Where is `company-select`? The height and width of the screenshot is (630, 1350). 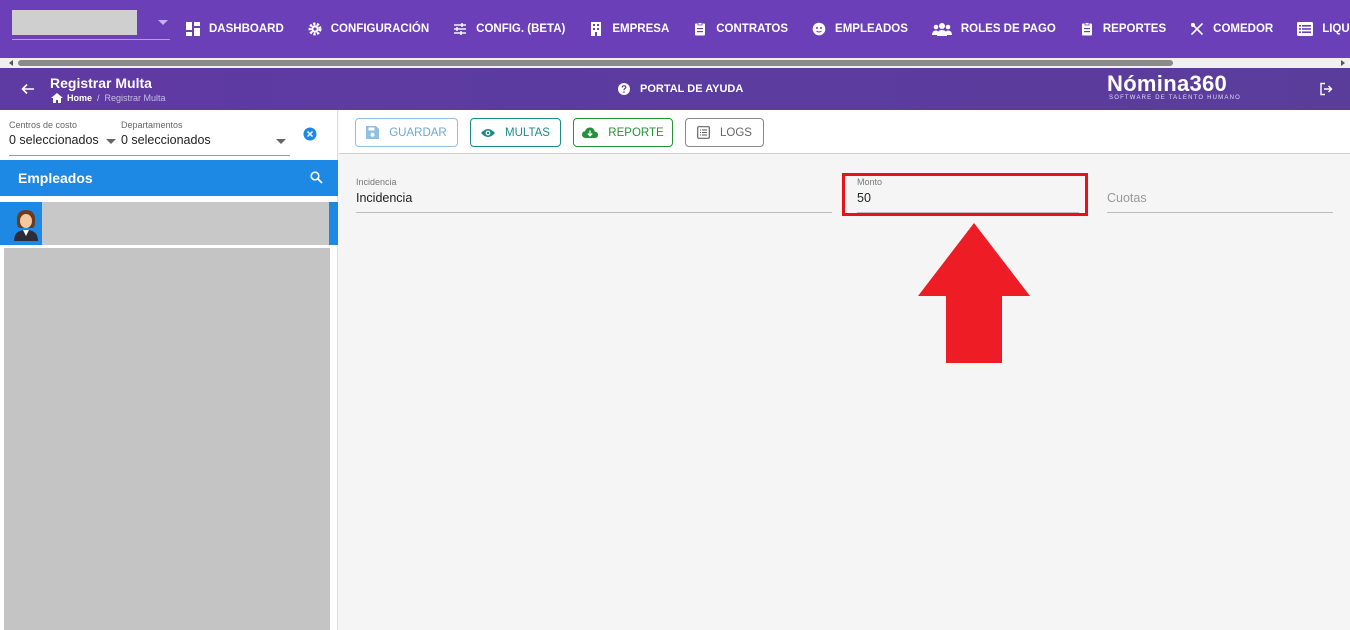
company-select is located at coordinates (91, 25).